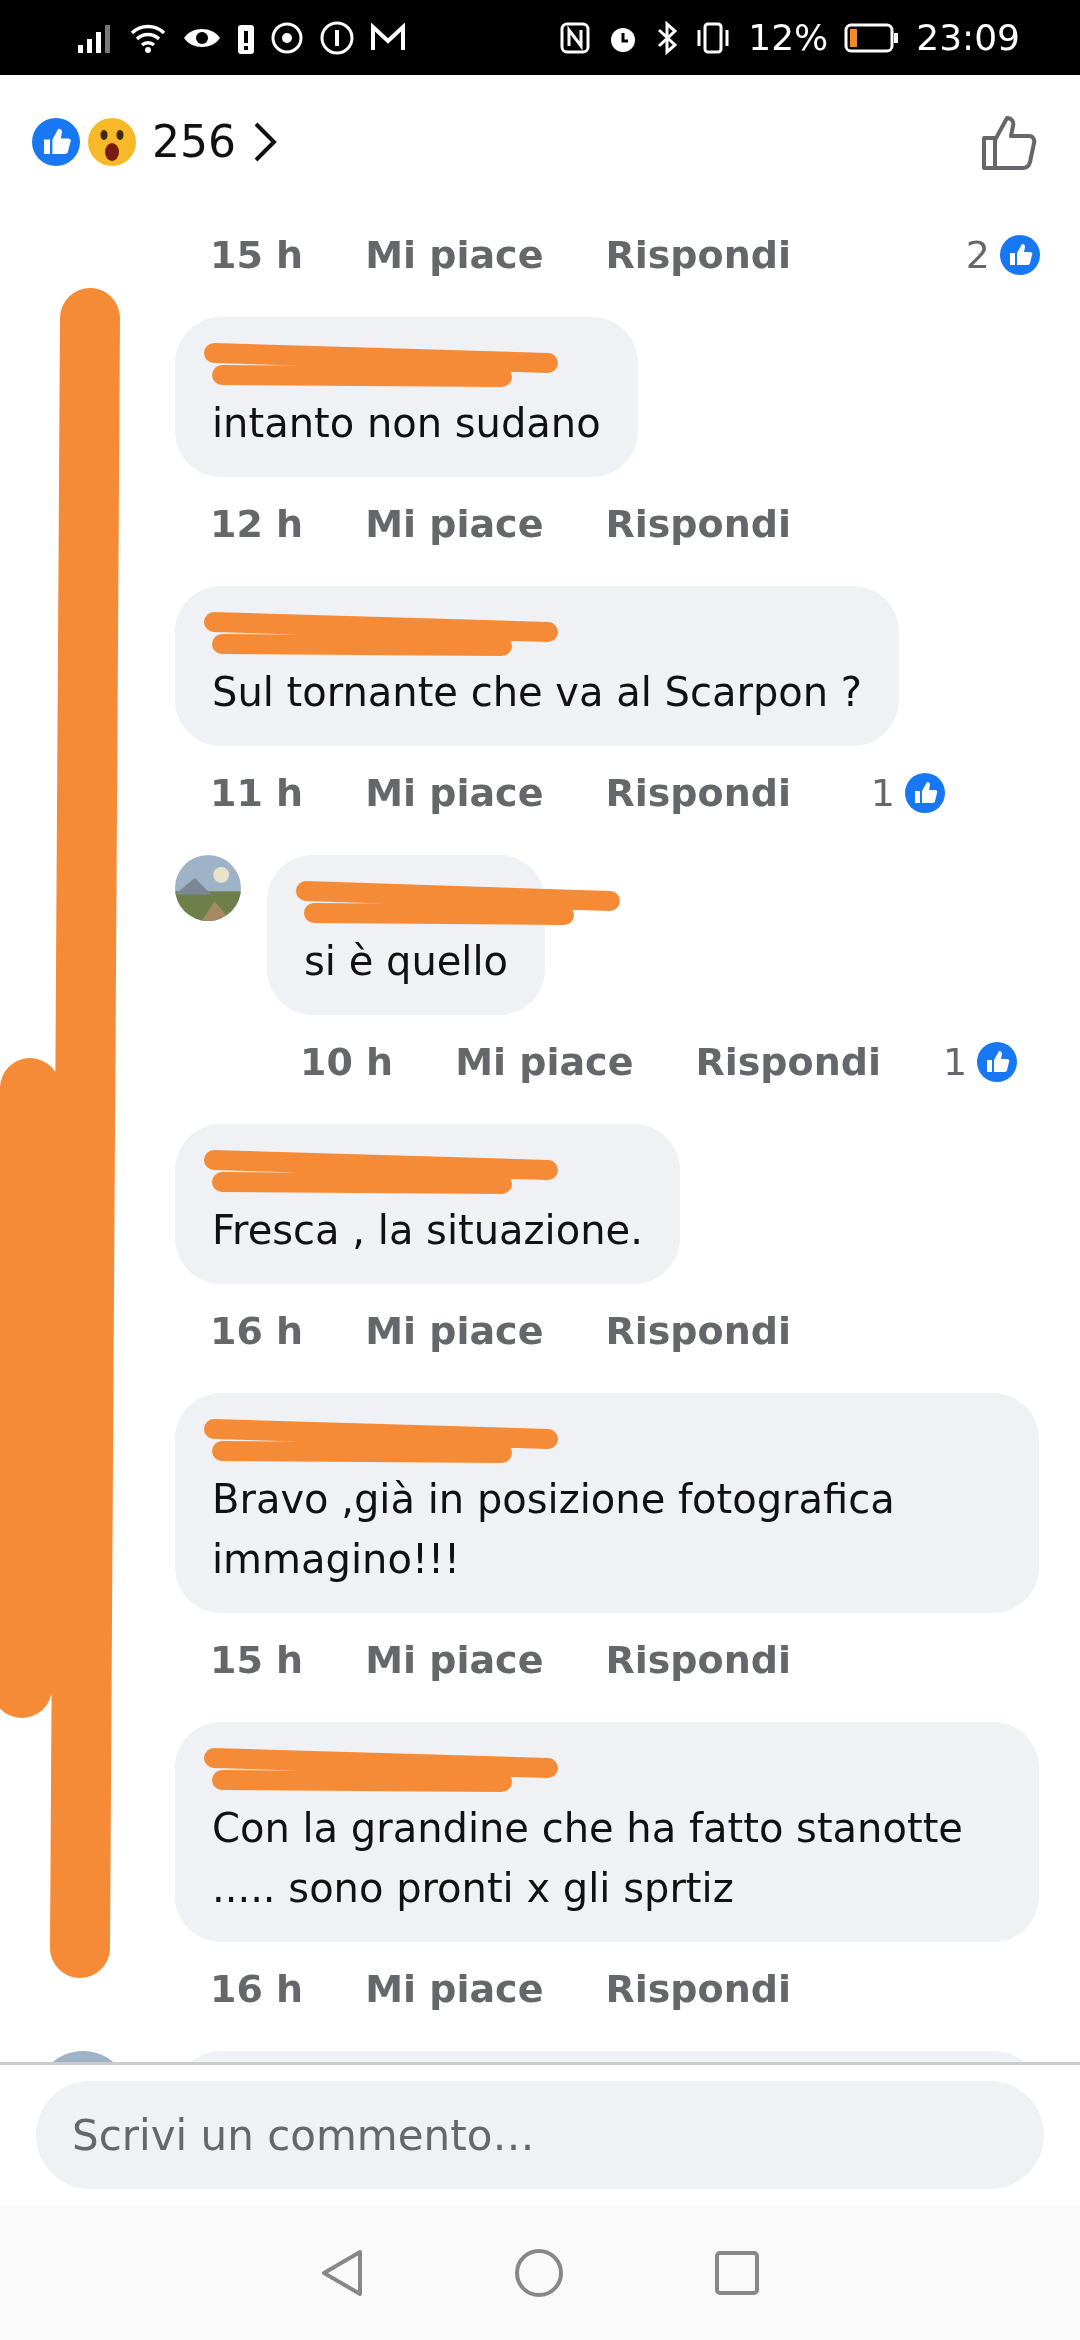  I want to click on mail-icon, so click(388, 37).